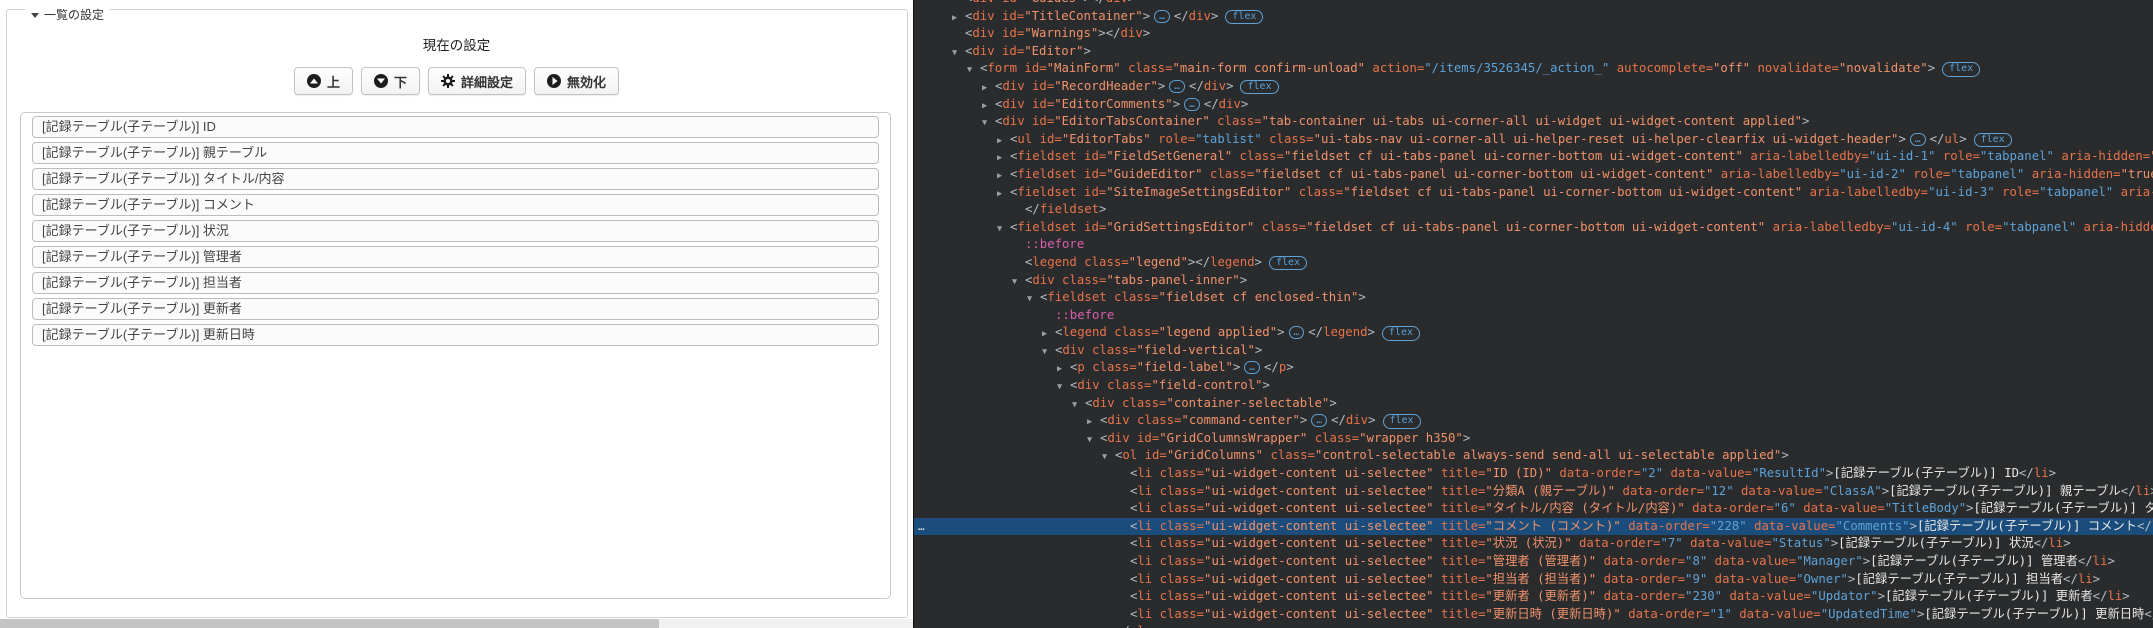 The width and height of the screenshot is (2153, 628). I want to click on devtools-node-line: ▶ <div id="RecordHeader">… </div> flex, so click(1533, 87).